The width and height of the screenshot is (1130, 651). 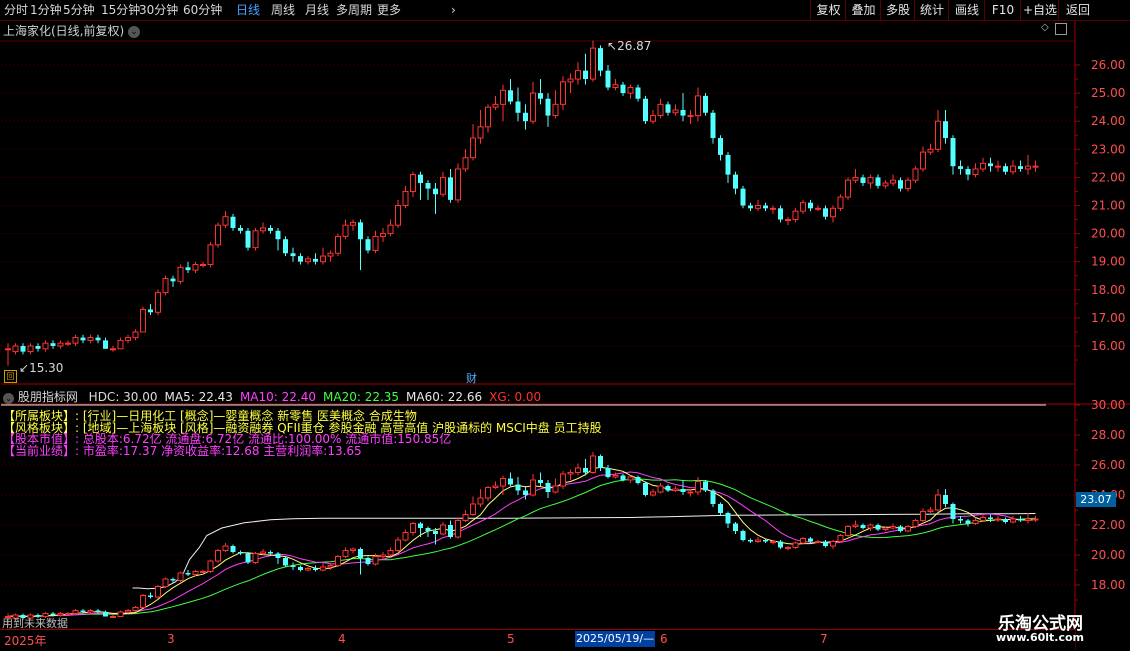 What do you see at coordinates (1108, 525) in the screenshot?
I see `indicator-axis-label: 22.00` at bounding box center [1108, 525].